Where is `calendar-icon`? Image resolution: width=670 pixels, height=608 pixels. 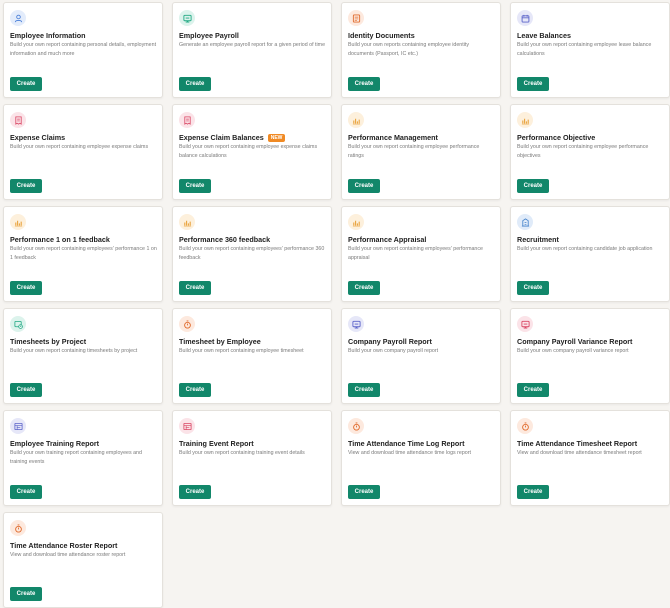
calendar-icon is located at coordinates (525, 18).